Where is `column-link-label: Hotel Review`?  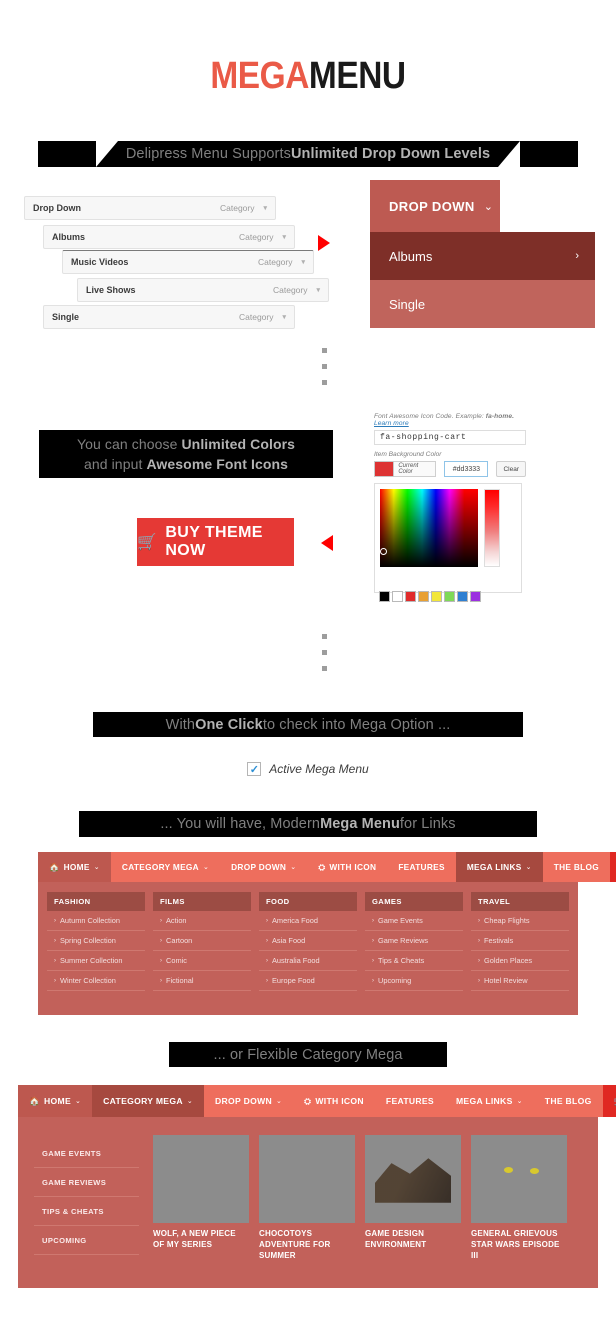 column-link-label: Hotel Review is located at coordinates (506, 980).